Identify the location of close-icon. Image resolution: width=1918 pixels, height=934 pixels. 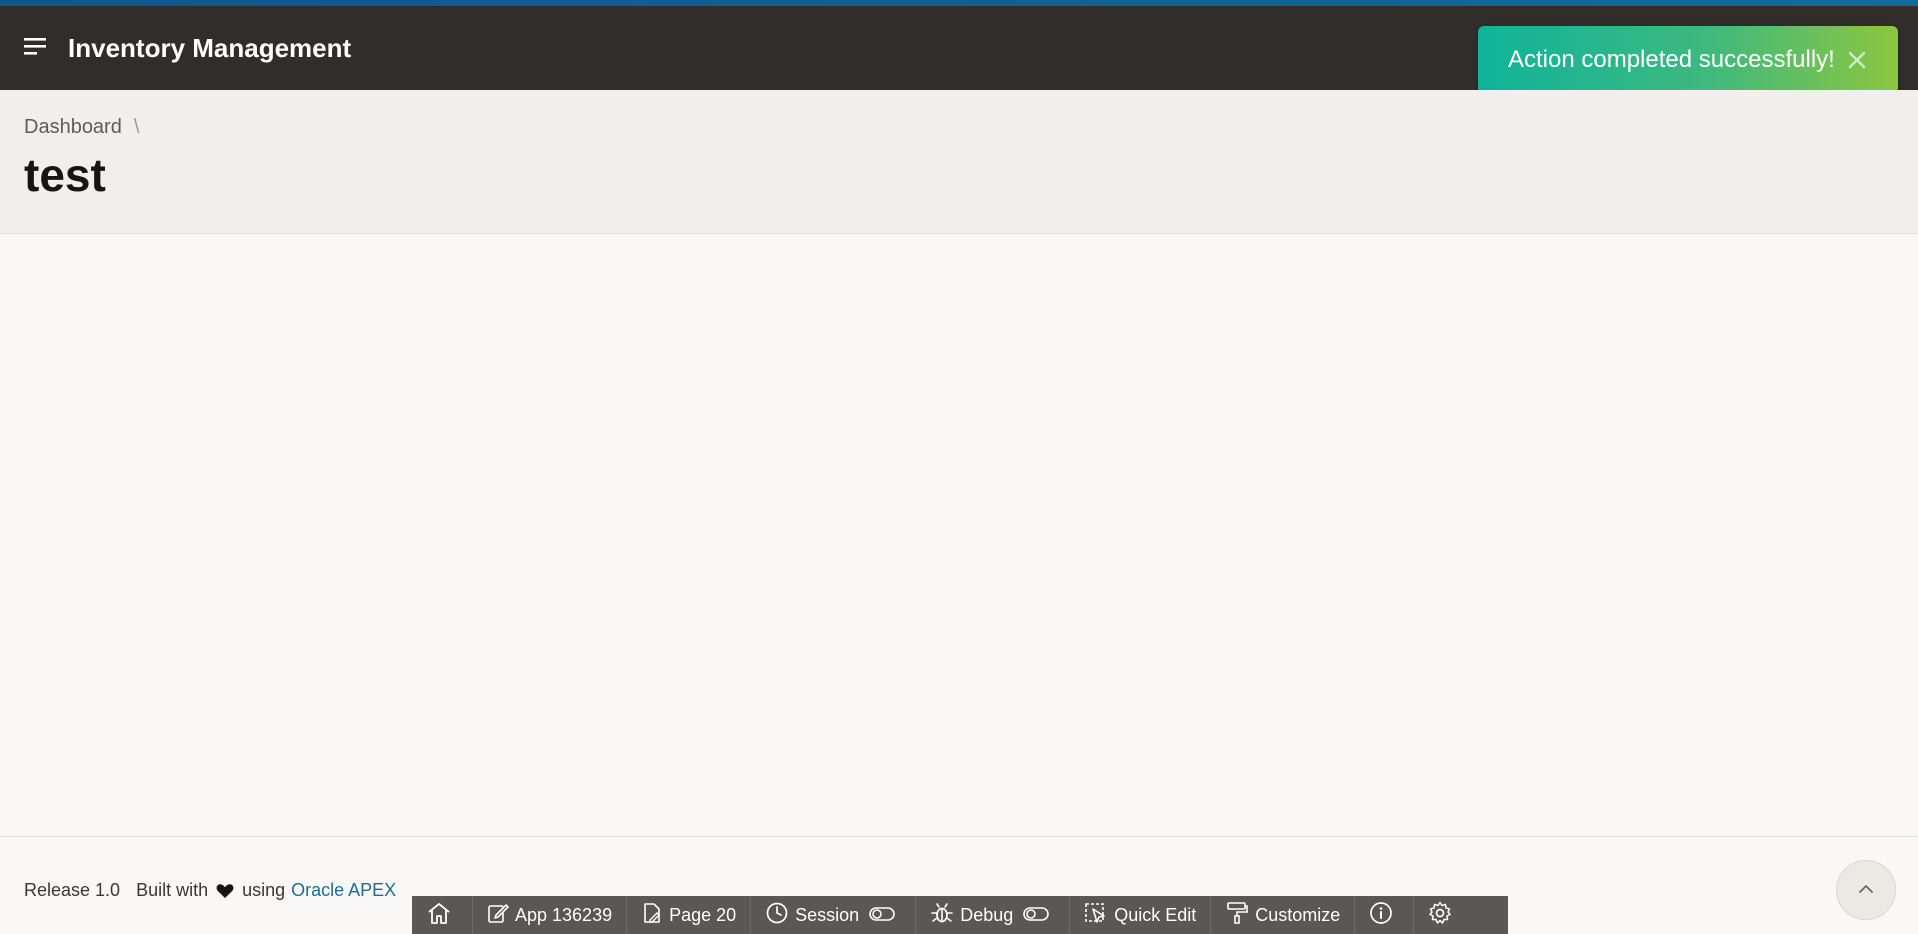
(1857, 60).